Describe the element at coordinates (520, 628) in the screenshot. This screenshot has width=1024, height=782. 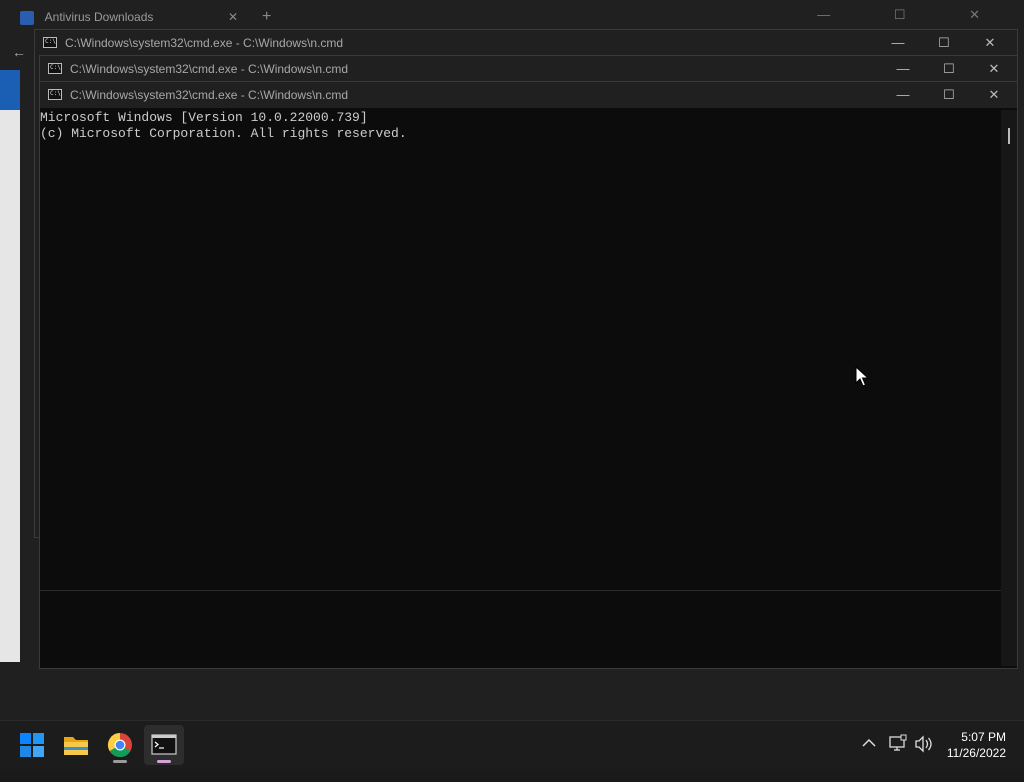
I see `console-lower-area` at that location.